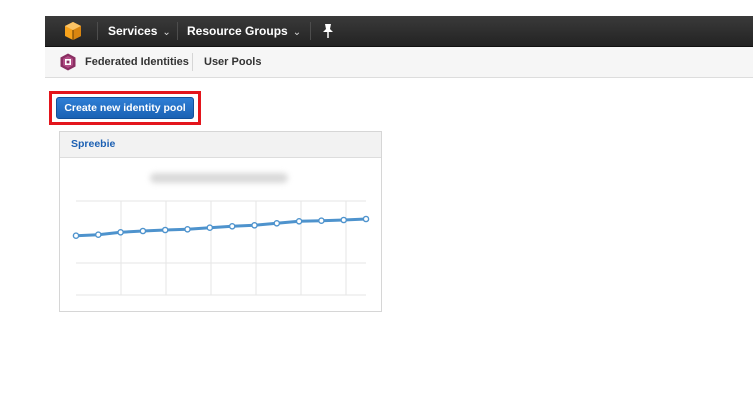  I want to click on tab-user-pools: User Pools, so click(232, 62).